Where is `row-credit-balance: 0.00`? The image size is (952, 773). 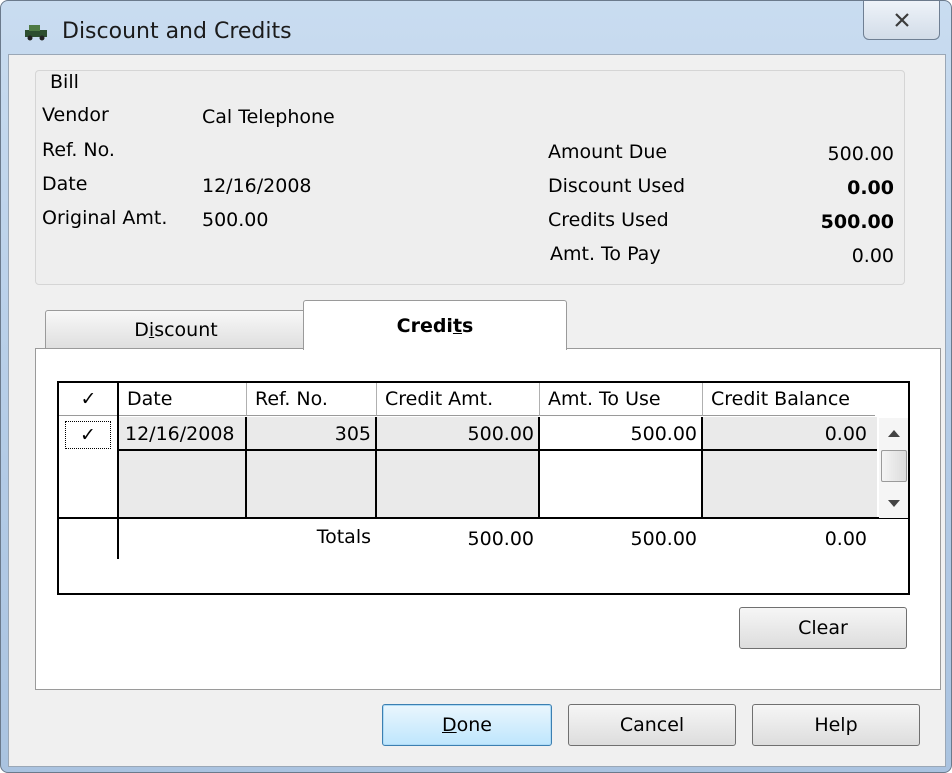
row-credit-balance: 0.00 is located at coordinates (785, 434).